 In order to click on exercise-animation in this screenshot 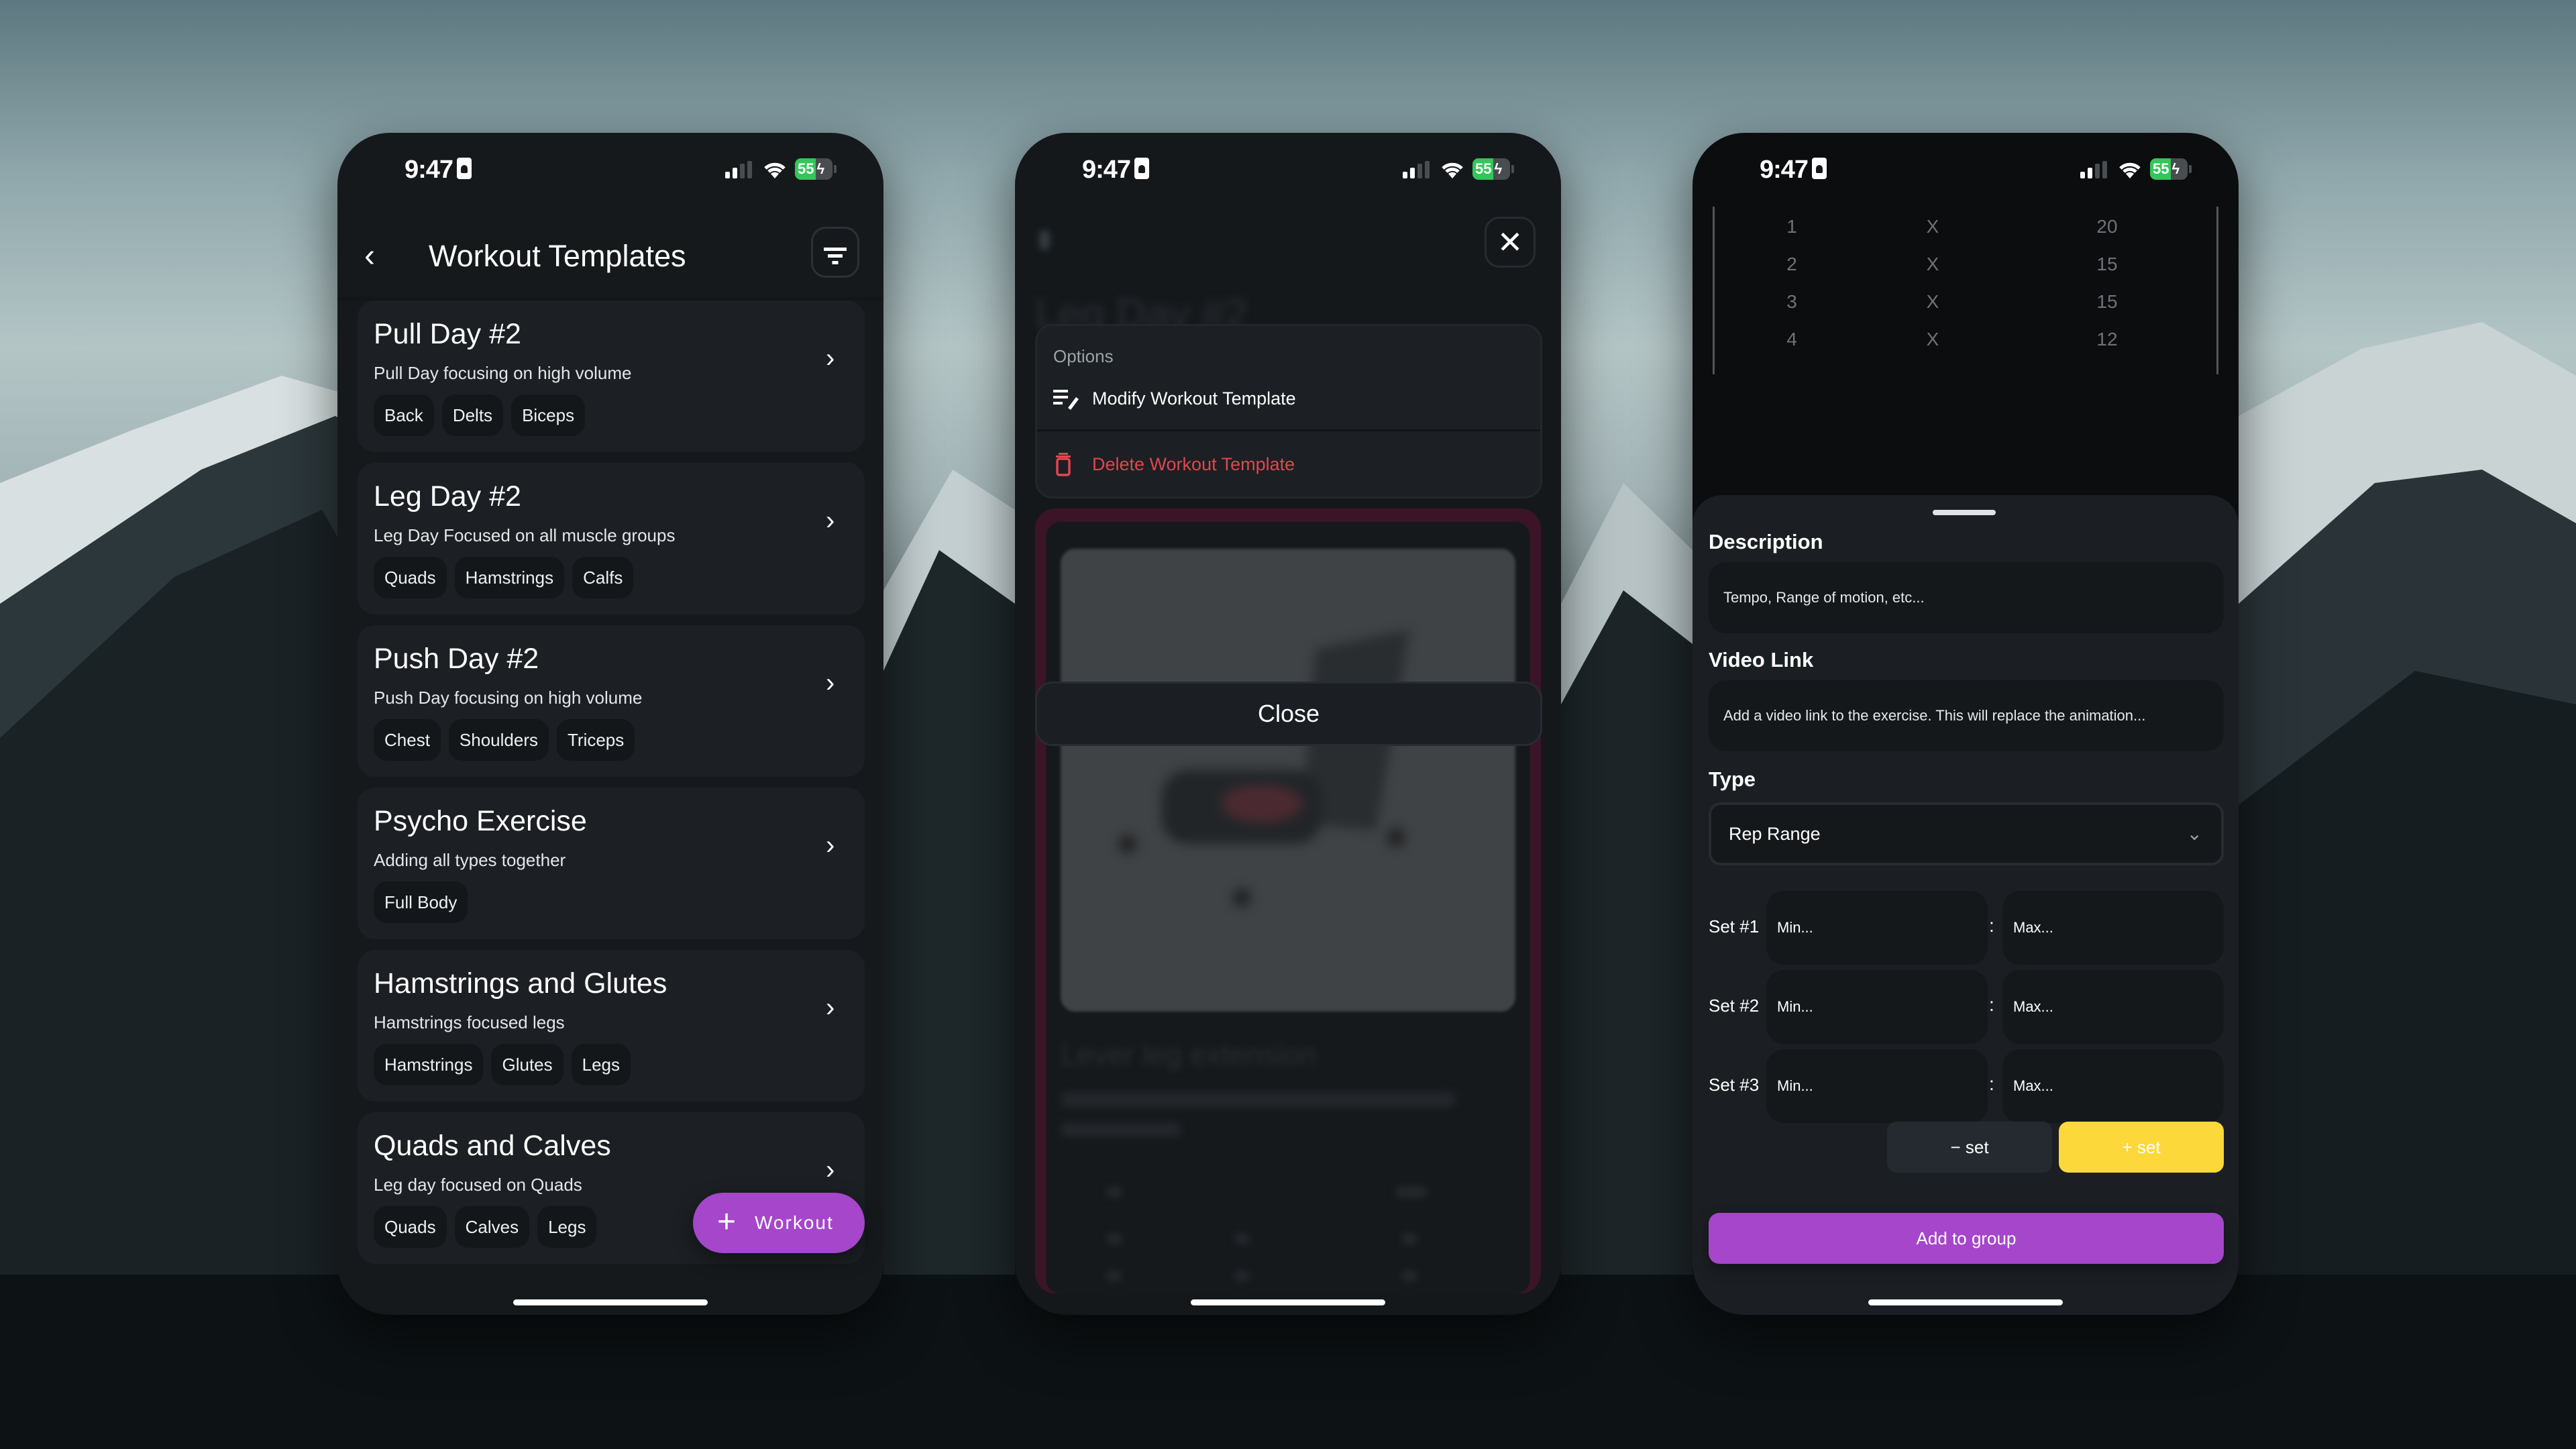, I will do `click(1288, 780)`.